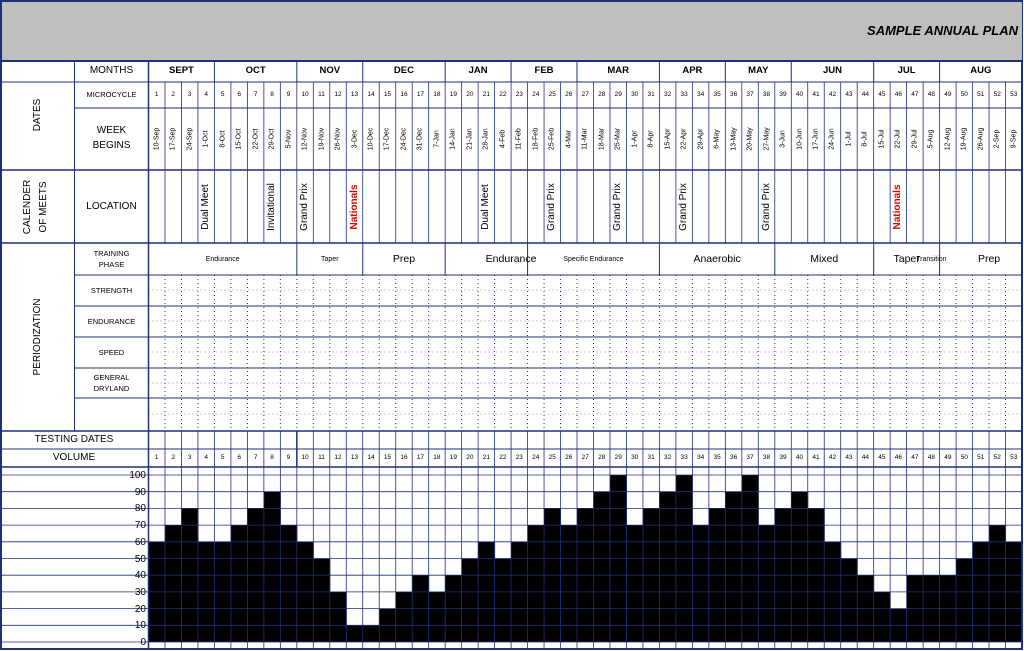 Image resolution: width=1024 pixels, height=651 pixels. Describe the element at coordinates (849, 94) in the screenshot. I see `microcycle-number: 43` at that location.